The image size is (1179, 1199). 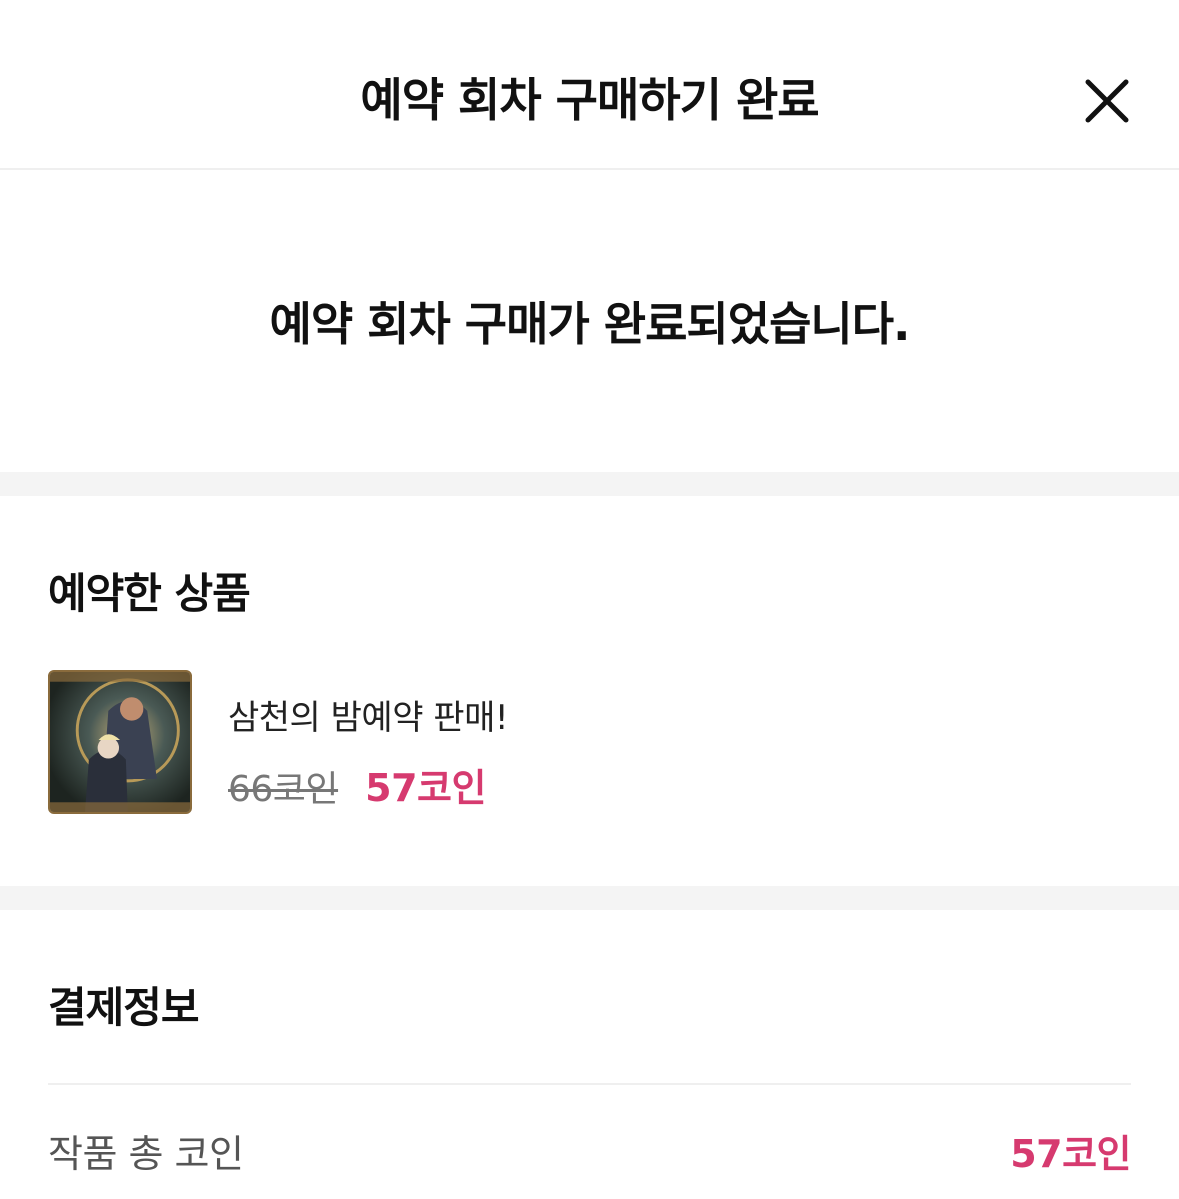 I want to click on payment-total-row: 작품 총 코인 57코인, so click(x=589, y=1154).